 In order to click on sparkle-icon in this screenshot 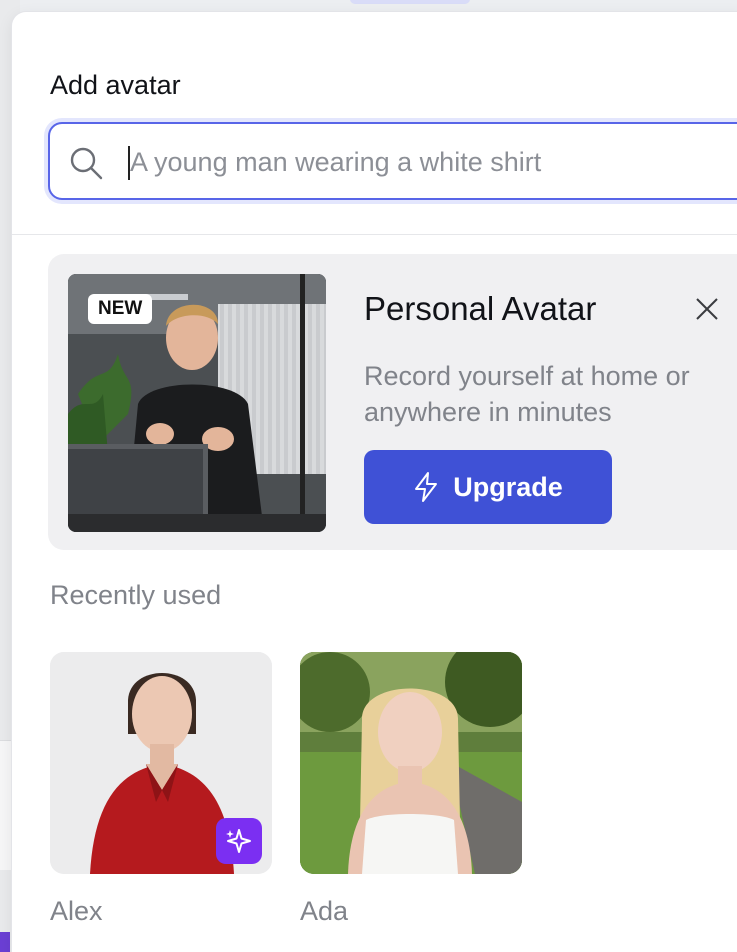, I will do `click(238, 841)`.